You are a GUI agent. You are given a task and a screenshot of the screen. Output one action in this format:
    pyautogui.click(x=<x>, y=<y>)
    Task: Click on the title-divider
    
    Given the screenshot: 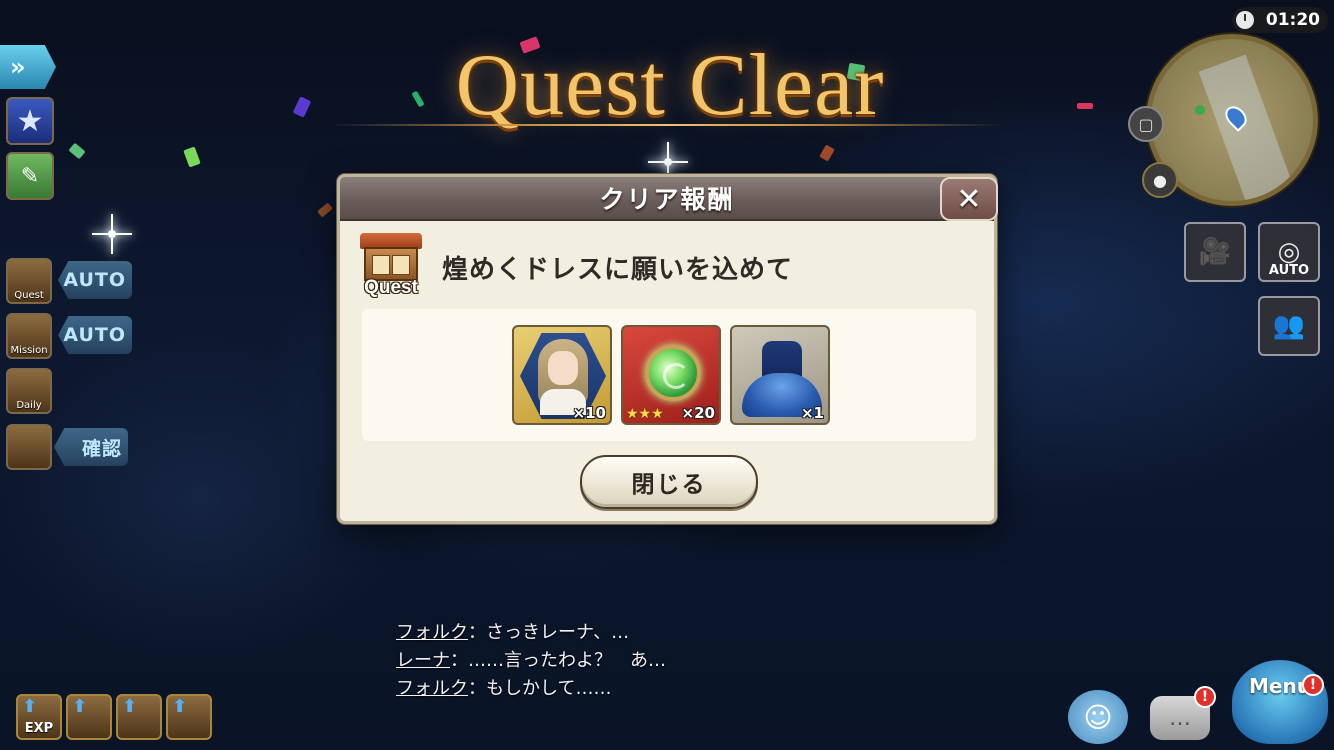 What is the action you would take?
    pyautogui.click(x=667, y=125)
    